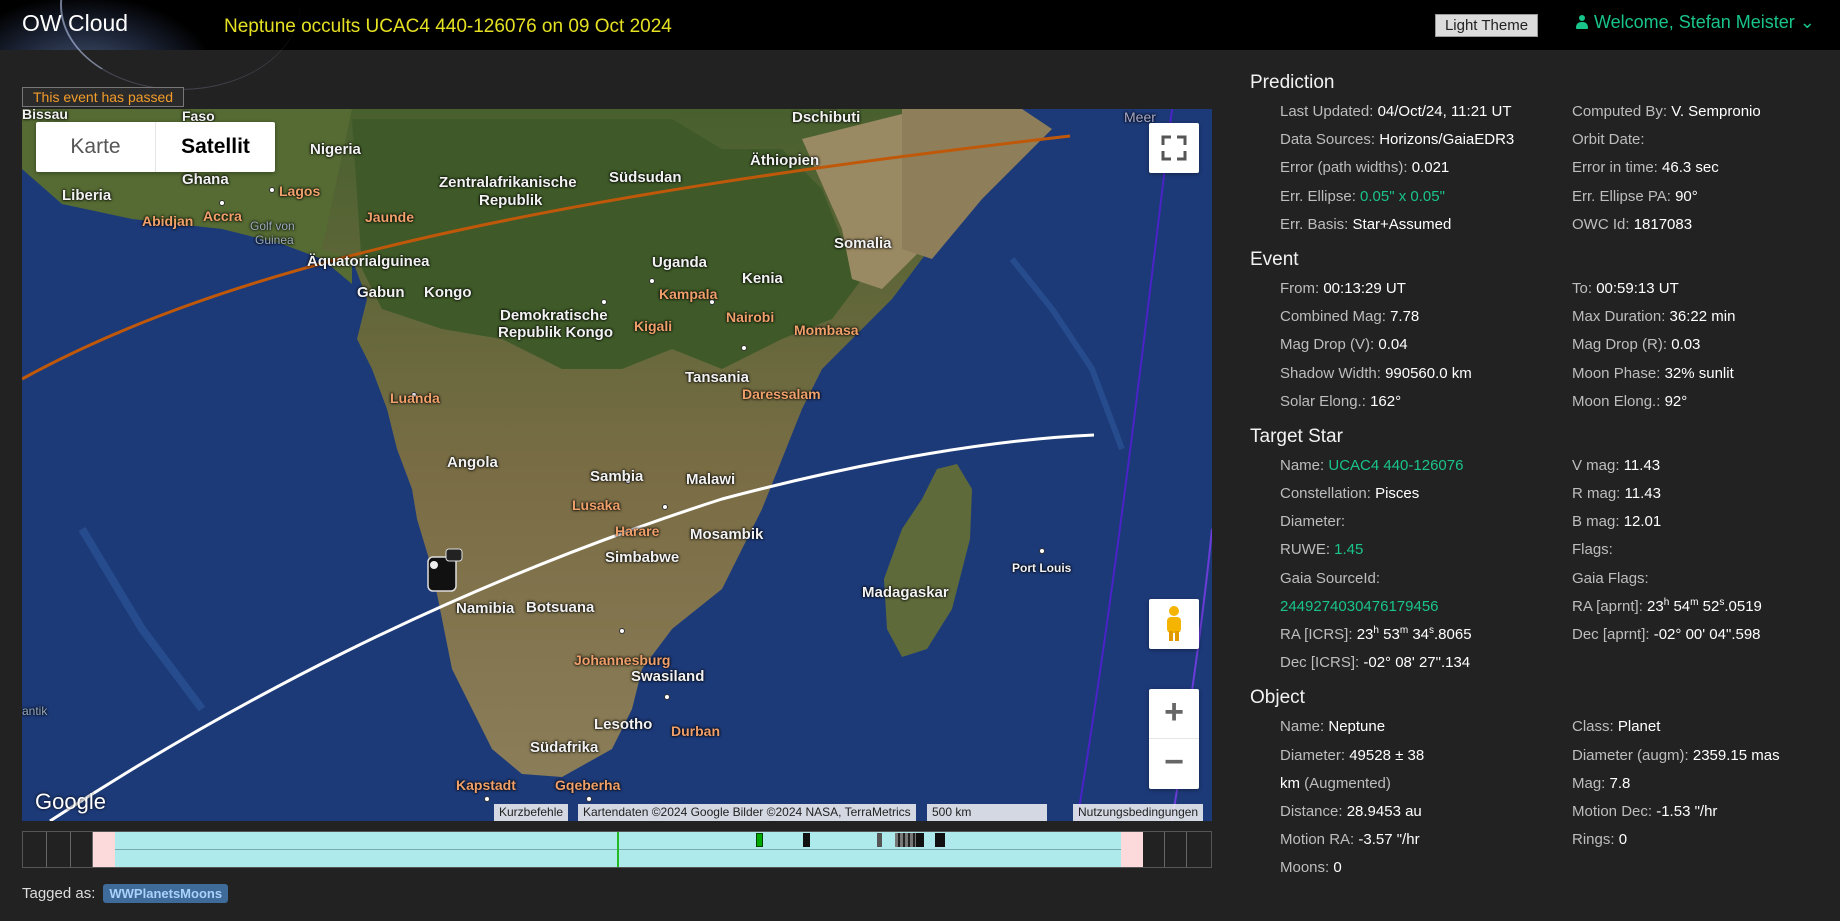 The width and height of the screenshot is (1840, 921). What do you see at coordinates (1277, 698) in the screenshot?
I see `object-title: Object` at bounding box center [1277, 698].